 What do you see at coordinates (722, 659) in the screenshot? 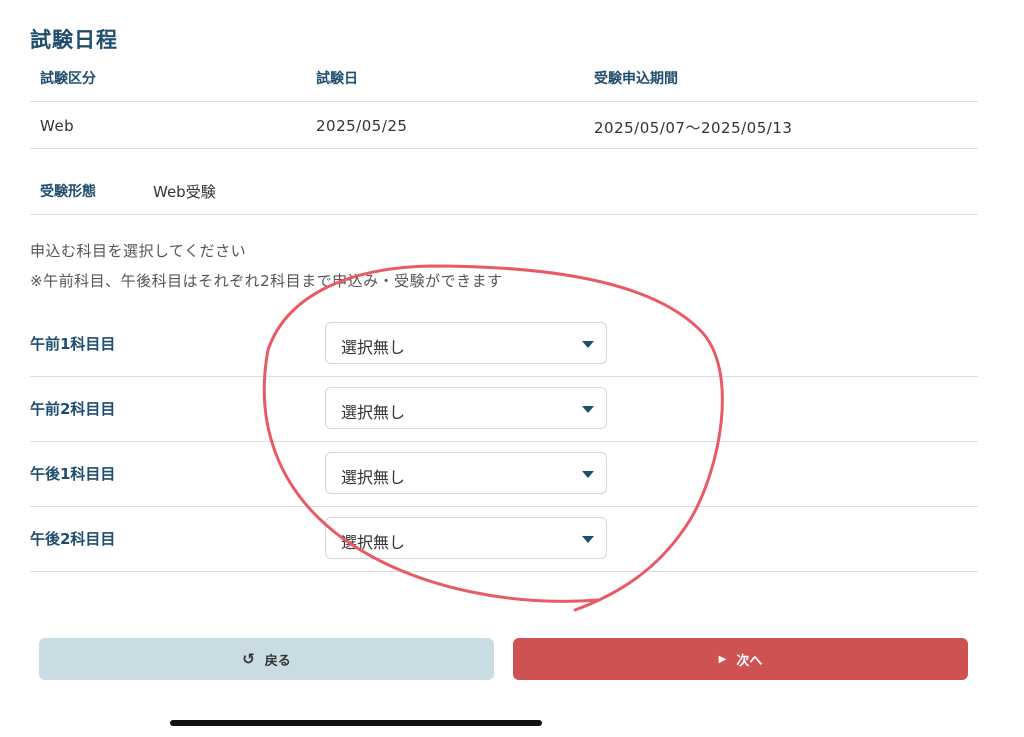
I see `caret-right-icon: ▶` at bounding box center [722, 659].